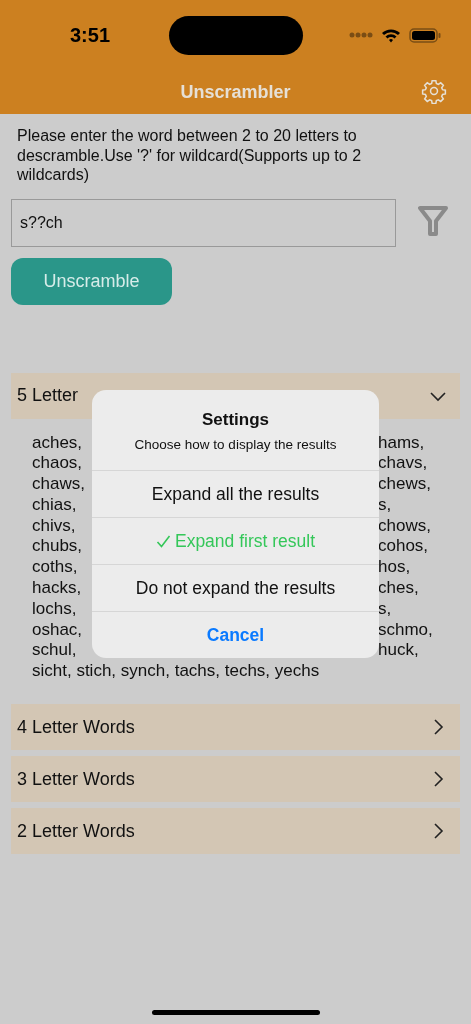 The width and height of the screenshot is (471, 1024). Describe the element at coordinates (235, 444) in the screenshot. I see `dialog-message: Choose how to display the results` at that location.